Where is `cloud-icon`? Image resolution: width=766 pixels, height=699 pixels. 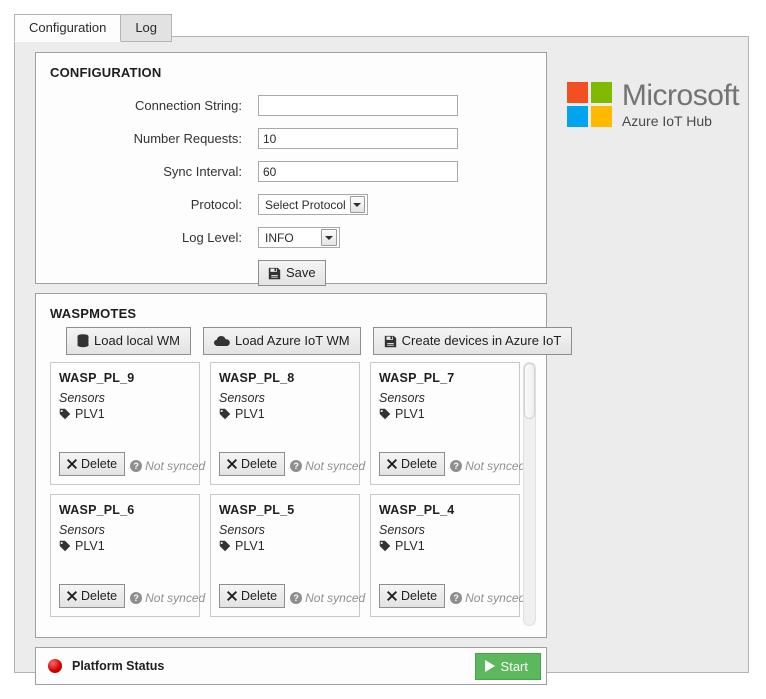 cloud-icon is located at coordinates (221, 341).